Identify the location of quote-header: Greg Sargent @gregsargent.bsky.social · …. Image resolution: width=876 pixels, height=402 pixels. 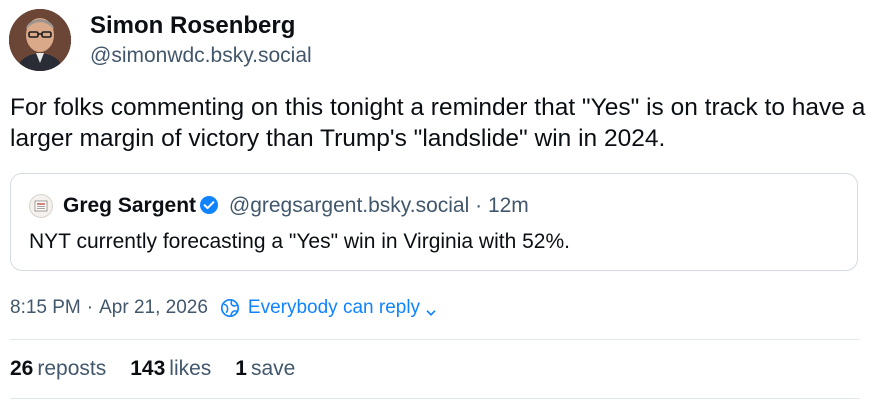
(296, 207).